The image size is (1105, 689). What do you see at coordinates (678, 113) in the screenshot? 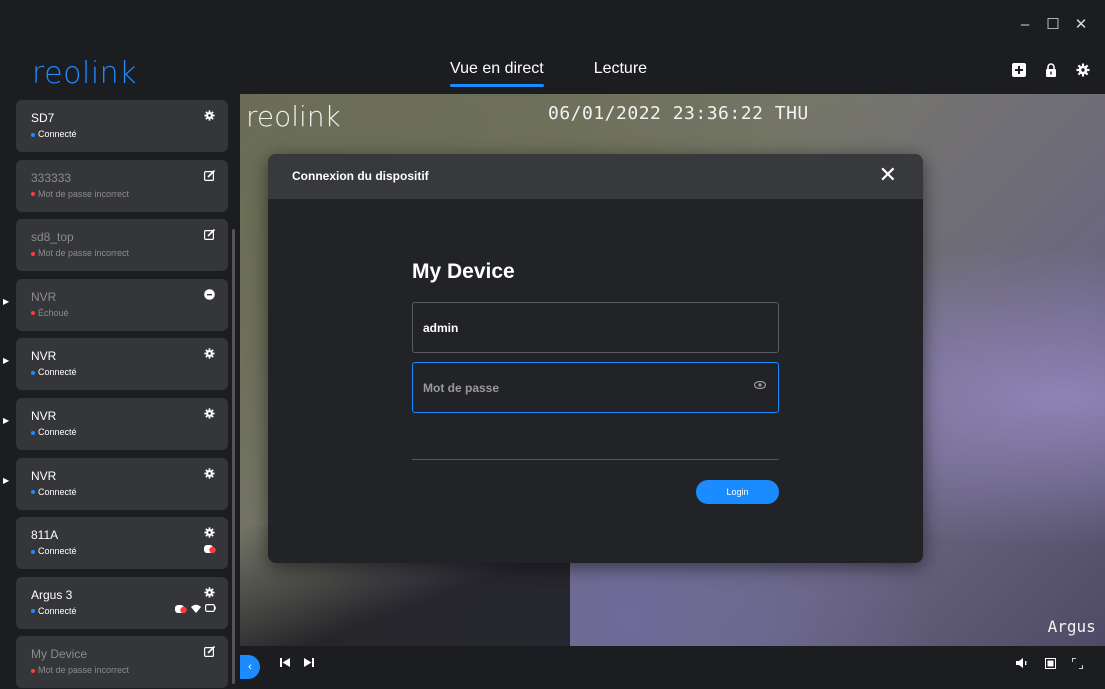
I see `video-timestamp: 06/01/2022 23:36:22 THU` at bounding box center [678, 113].